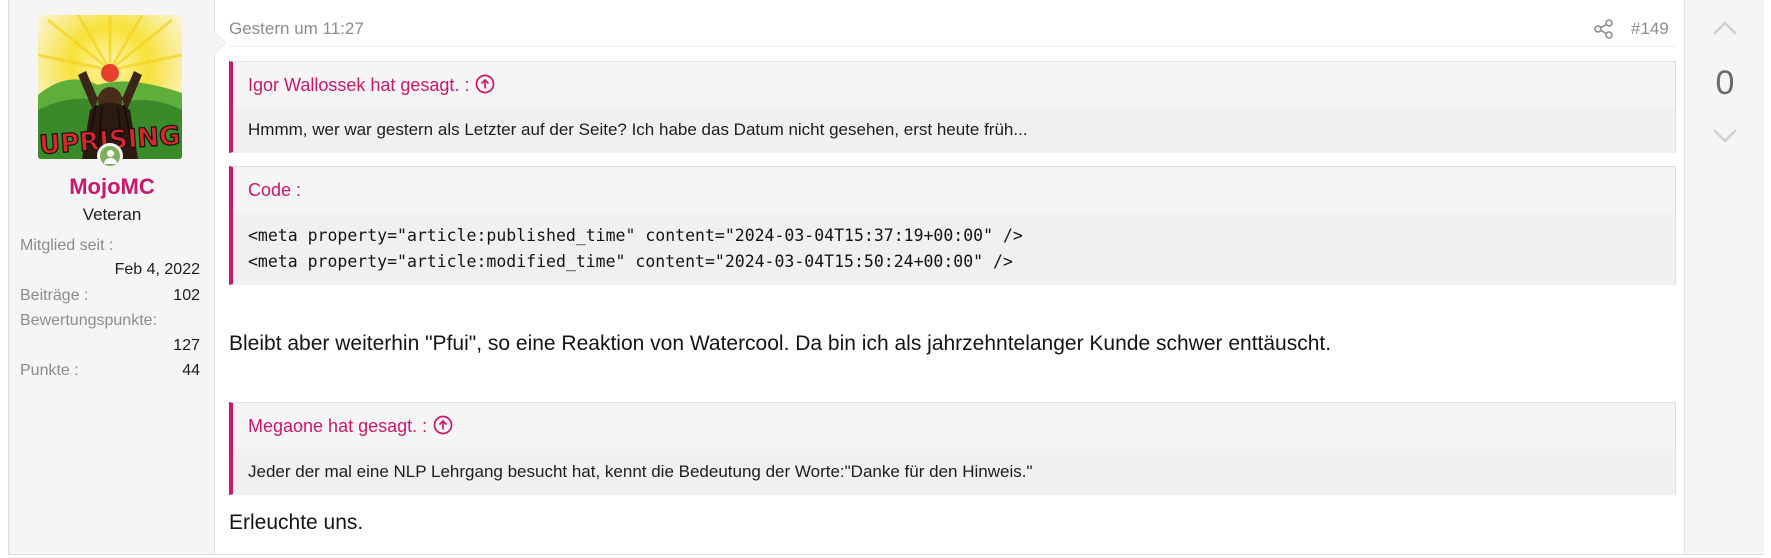  What do you see at coordinates (275, 190) in the screenshot?
I see `code-block-title: Code :` at bounding box center [275, 190].